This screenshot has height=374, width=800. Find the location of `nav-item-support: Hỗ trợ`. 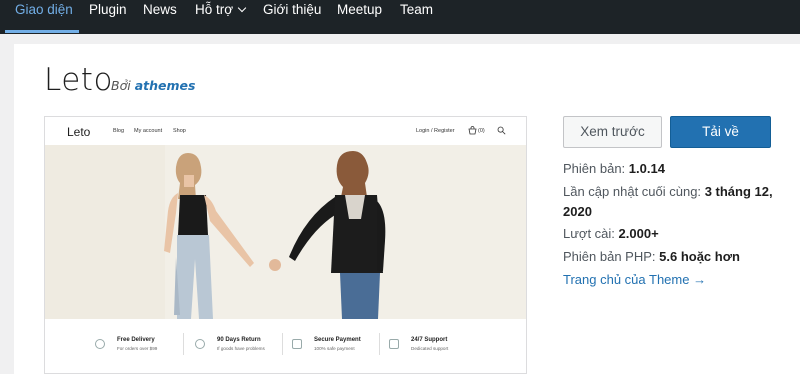

nav-item-support: Hỗ trợ is located at coordinates (221, 18).